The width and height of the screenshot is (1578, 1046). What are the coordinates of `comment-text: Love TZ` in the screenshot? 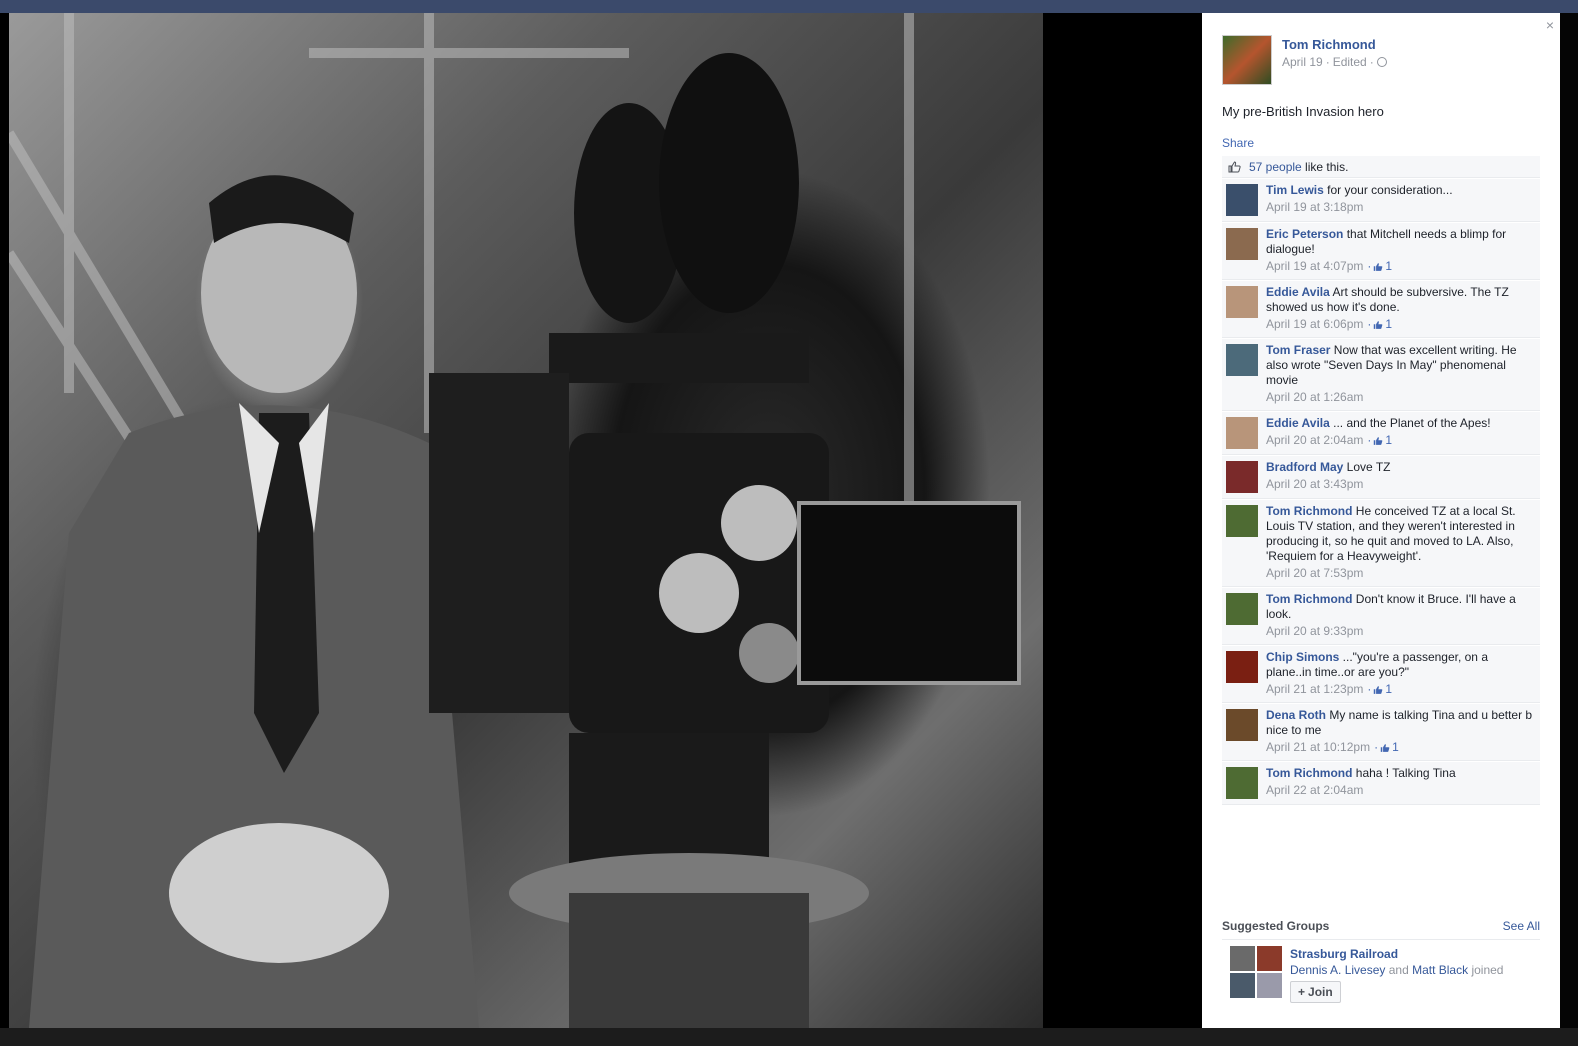 It's located at (1367, 467).